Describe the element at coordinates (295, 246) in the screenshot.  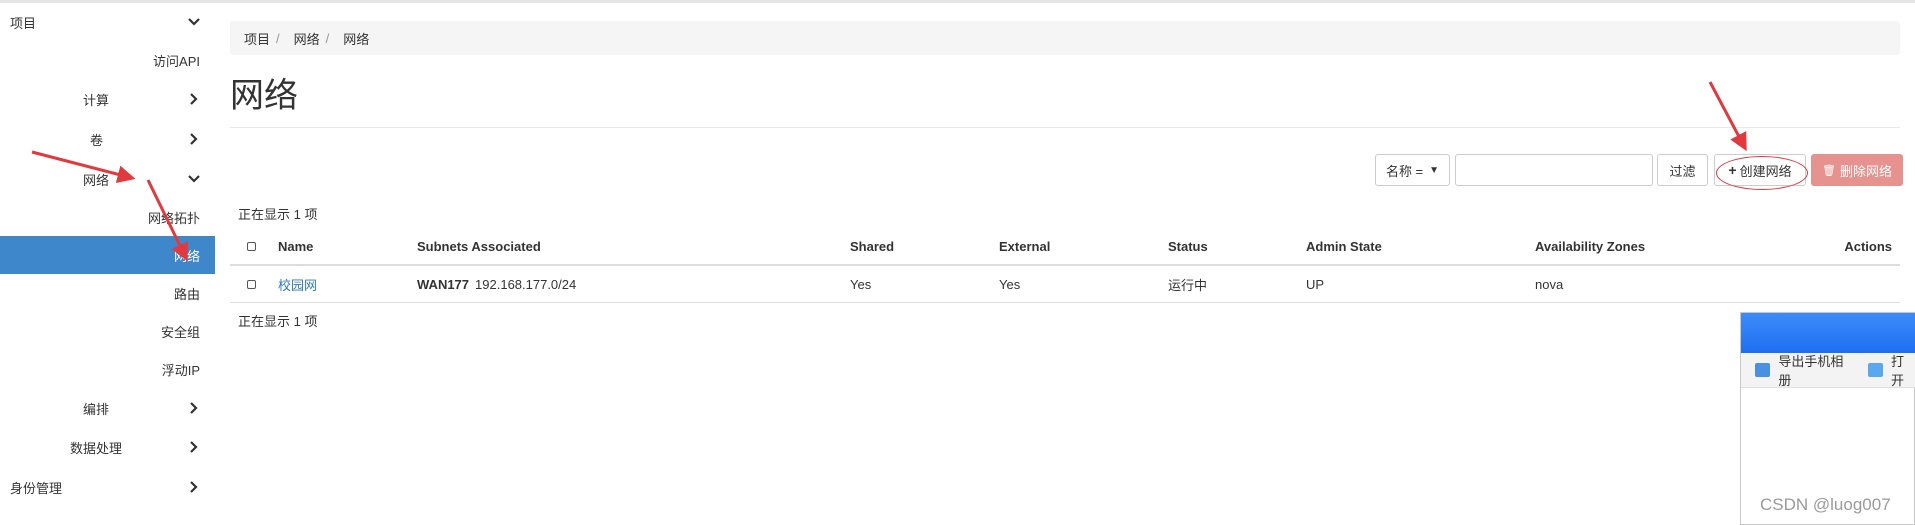
I see `column-header-name: Name` at that location.